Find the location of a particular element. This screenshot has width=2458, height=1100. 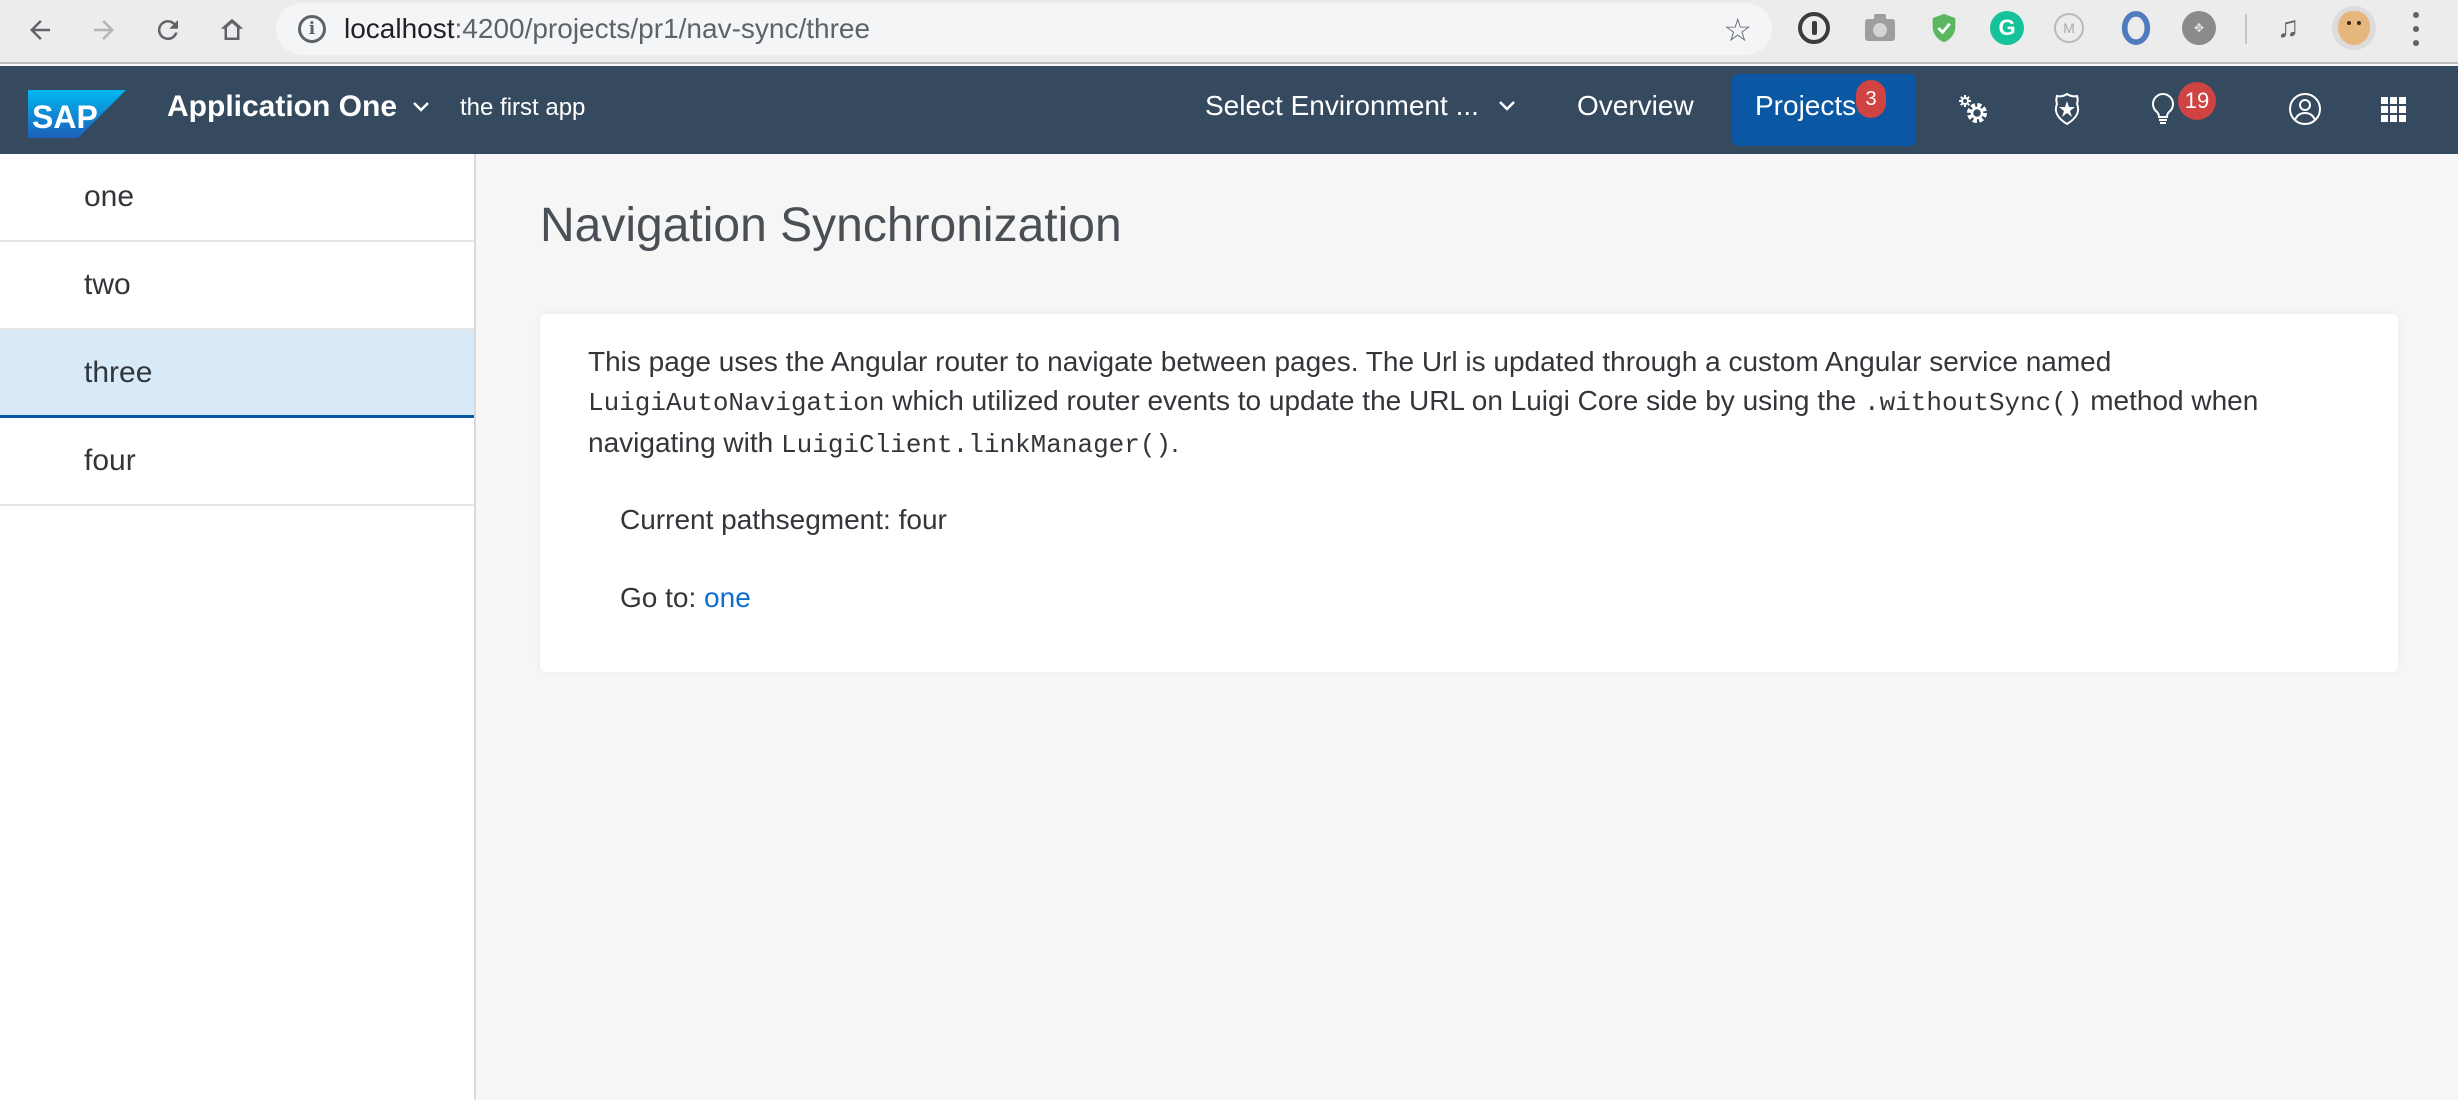

projects-label: Projects is located at coordinates (1806, 105).